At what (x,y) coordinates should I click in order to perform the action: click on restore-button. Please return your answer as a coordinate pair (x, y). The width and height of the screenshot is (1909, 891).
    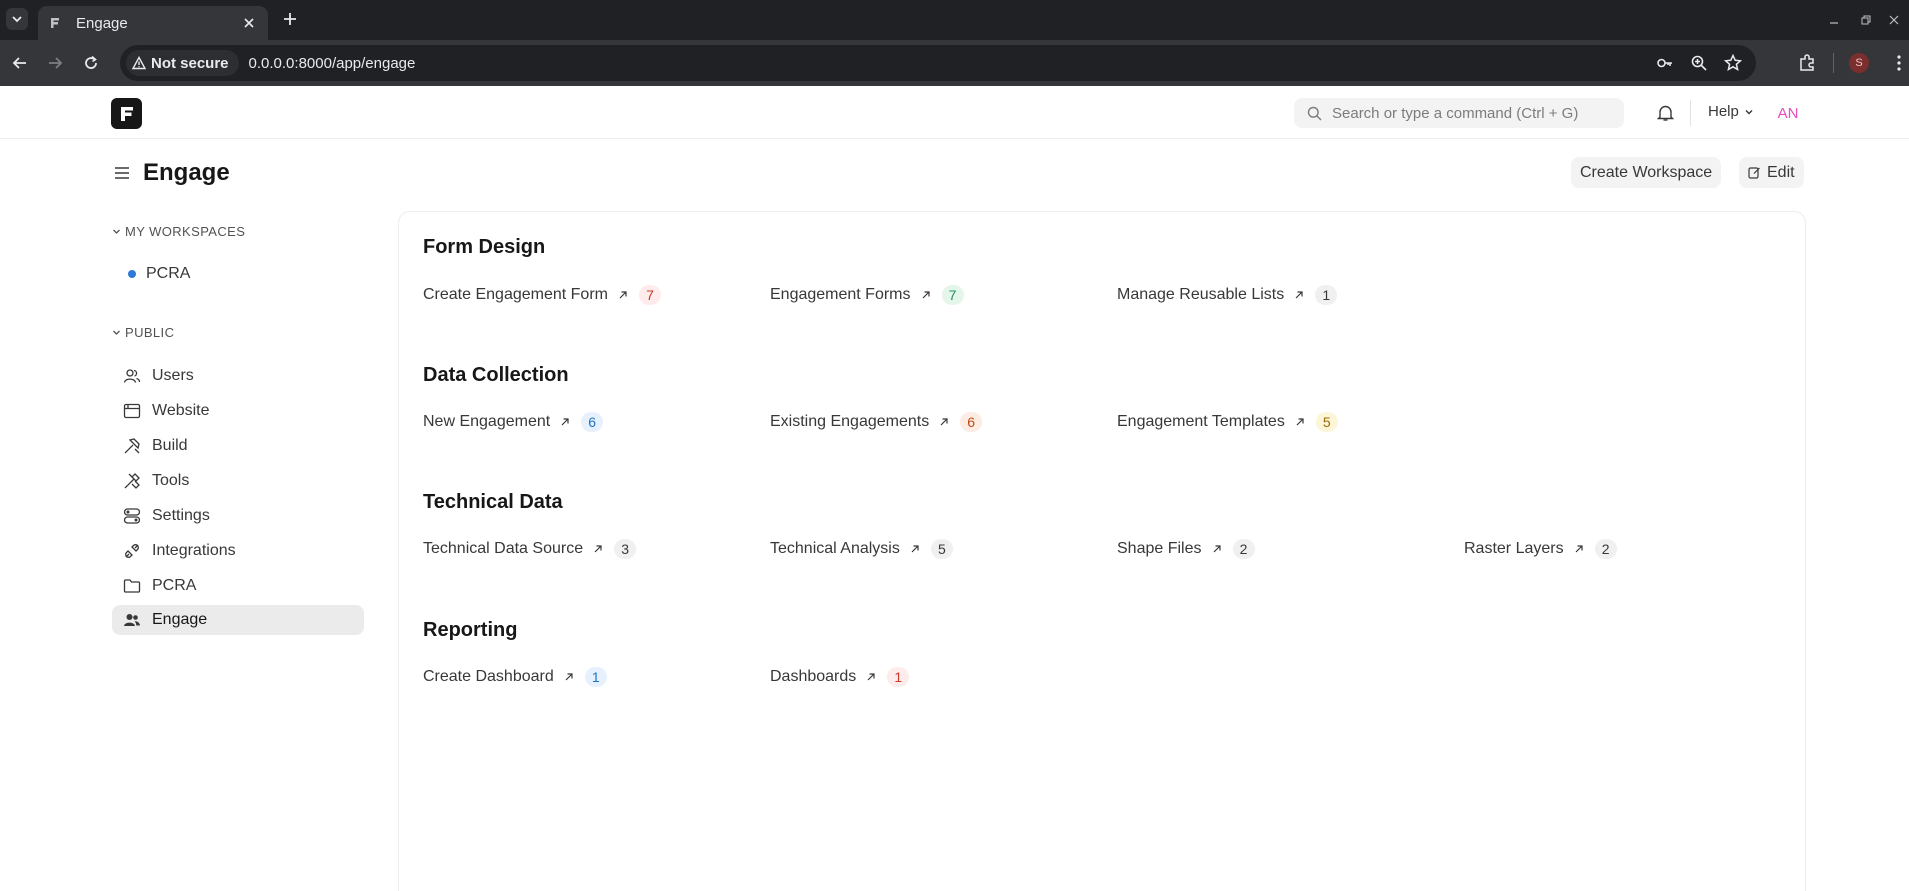
    Looking at the image, I should click on (1866, 20).